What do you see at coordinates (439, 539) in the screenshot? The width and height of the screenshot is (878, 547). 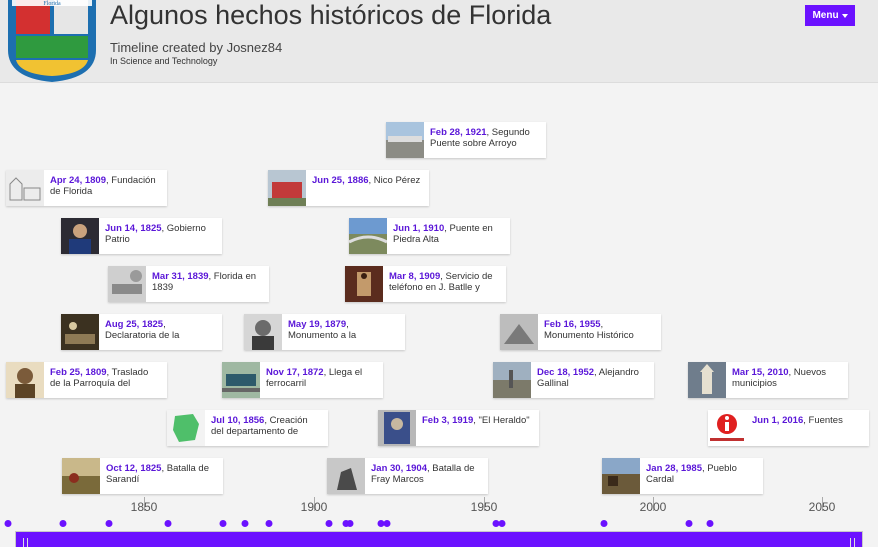 I see `timeline-scrollbar` at bounding box center [439, 539].